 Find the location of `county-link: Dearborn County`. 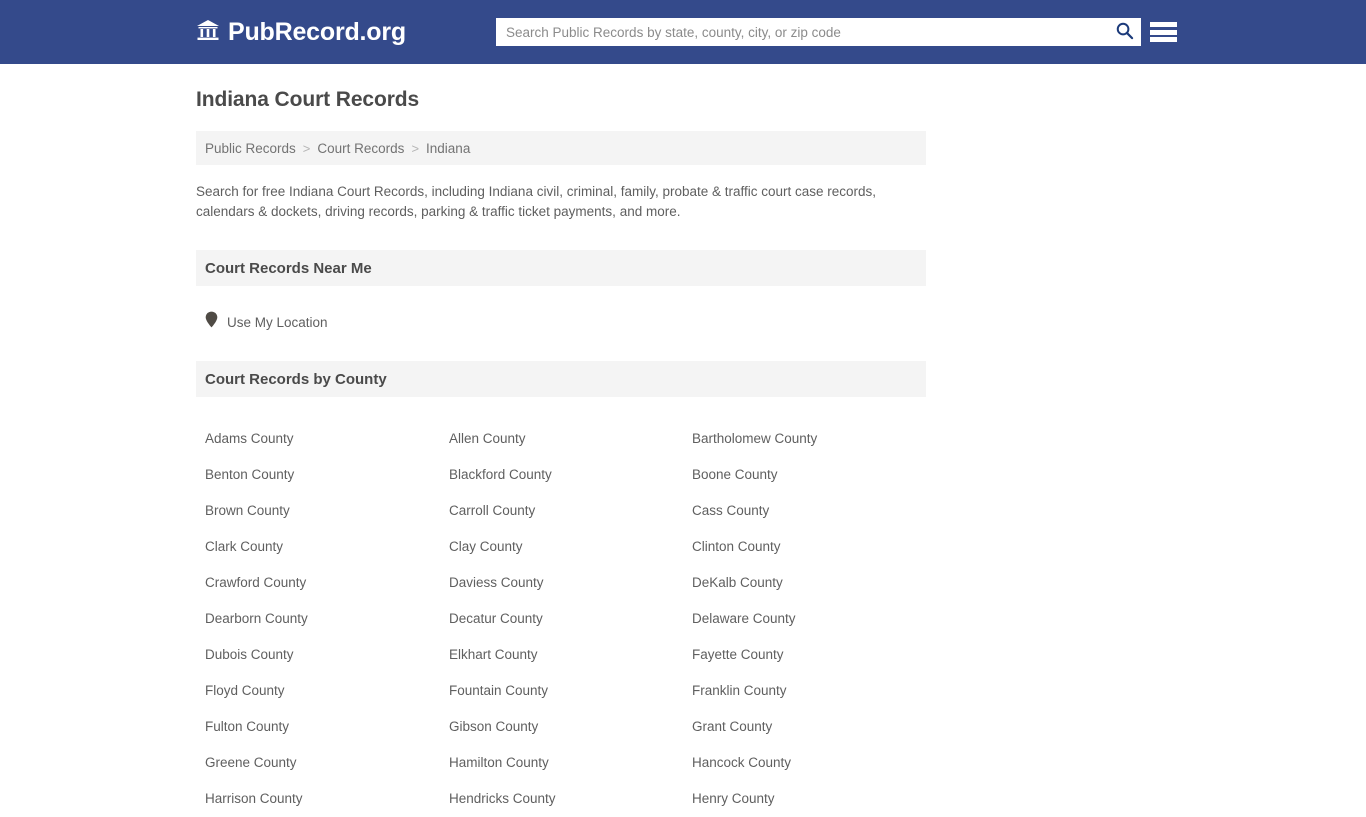

county-link: Dearborn County is located at coordinates (327, 619).